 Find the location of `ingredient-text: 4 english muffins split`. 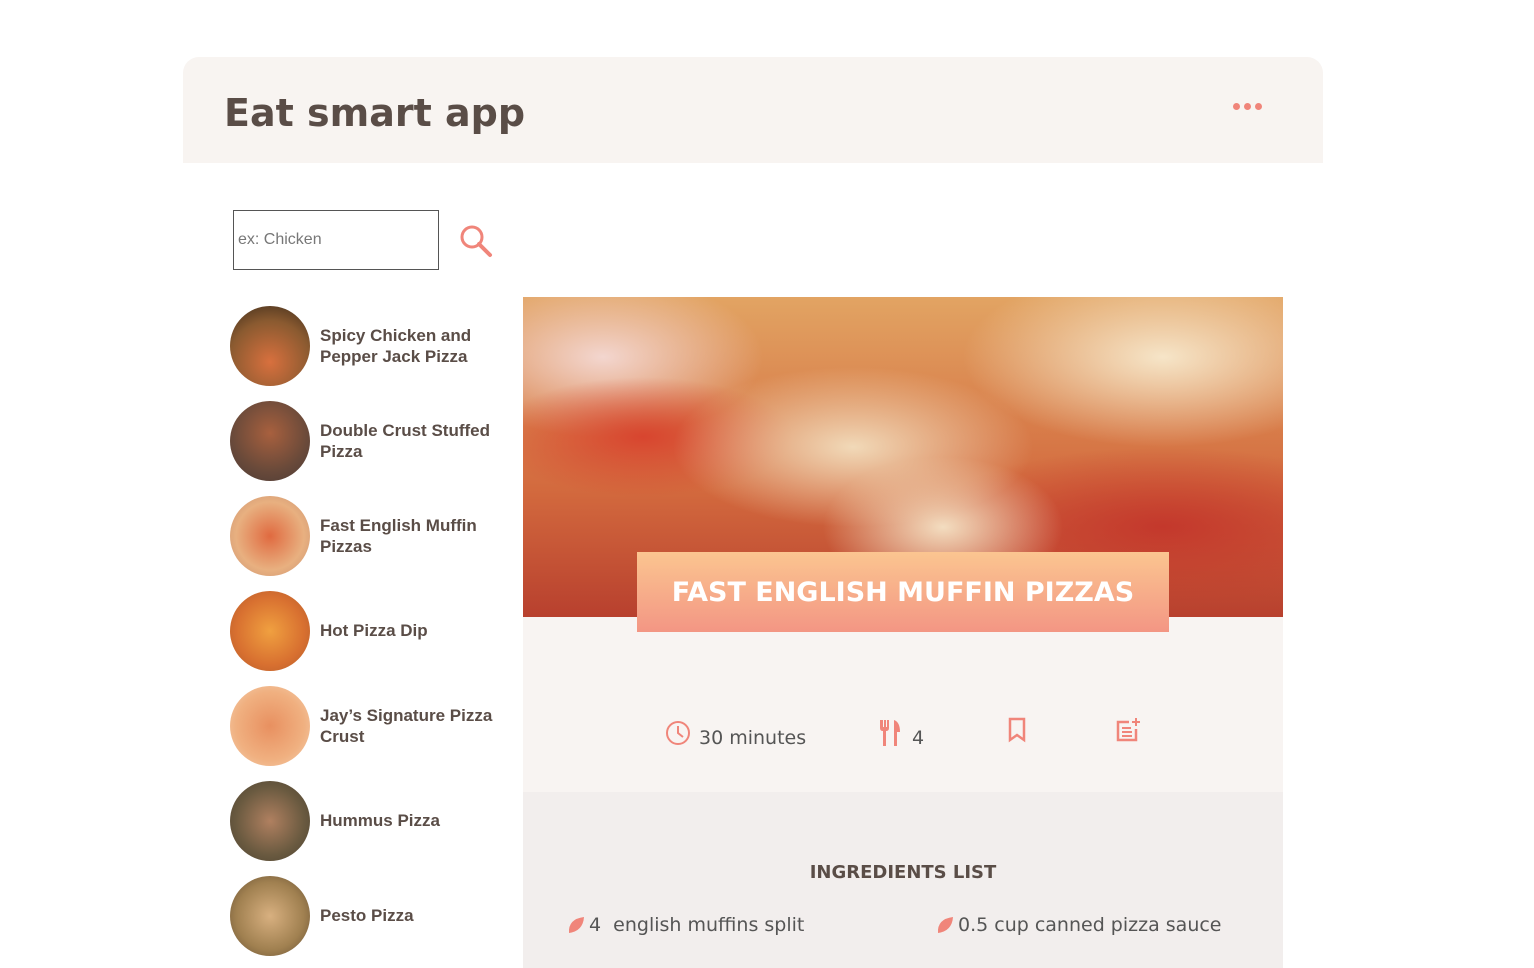

ingredient-text: 4 english muffins split is located at coordinates (697, 925).